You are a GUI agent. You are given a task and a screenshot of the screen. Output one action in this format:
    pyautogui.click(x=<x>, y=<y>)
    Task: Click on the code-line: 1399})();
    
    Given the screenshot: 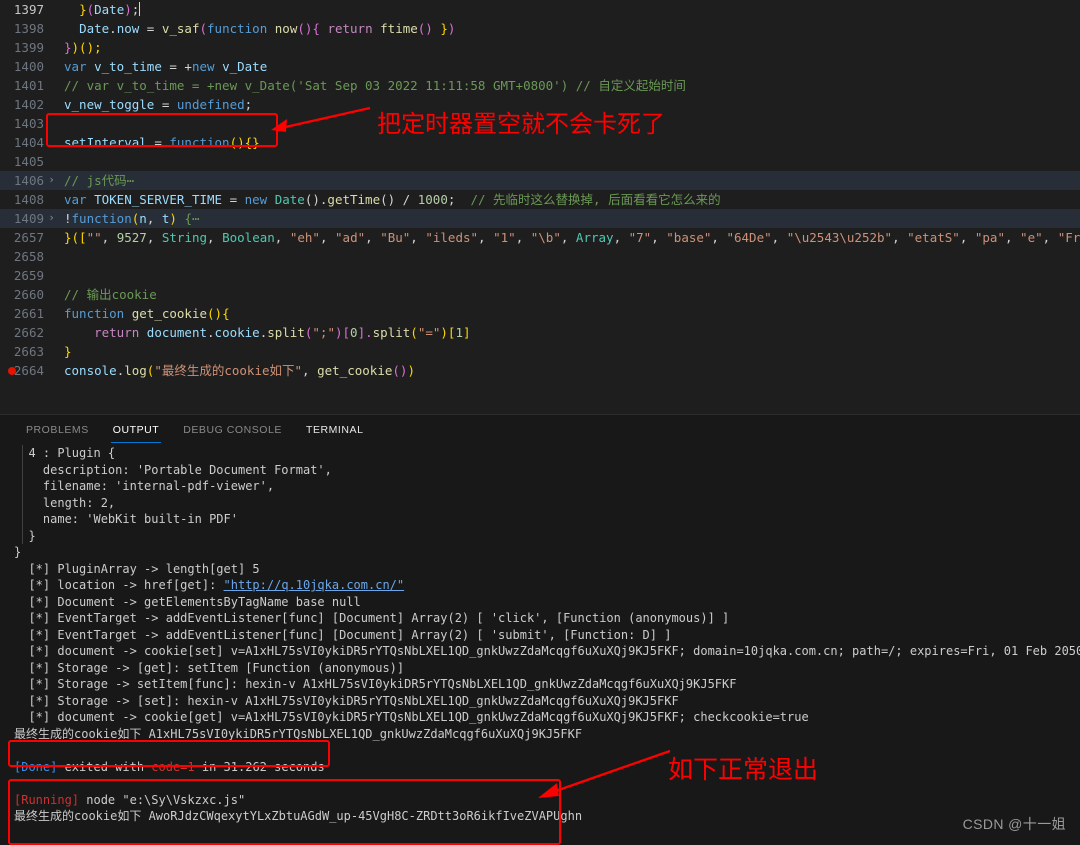 What is the action you would take?
    pyautogui.click(x=540, y=47)
    